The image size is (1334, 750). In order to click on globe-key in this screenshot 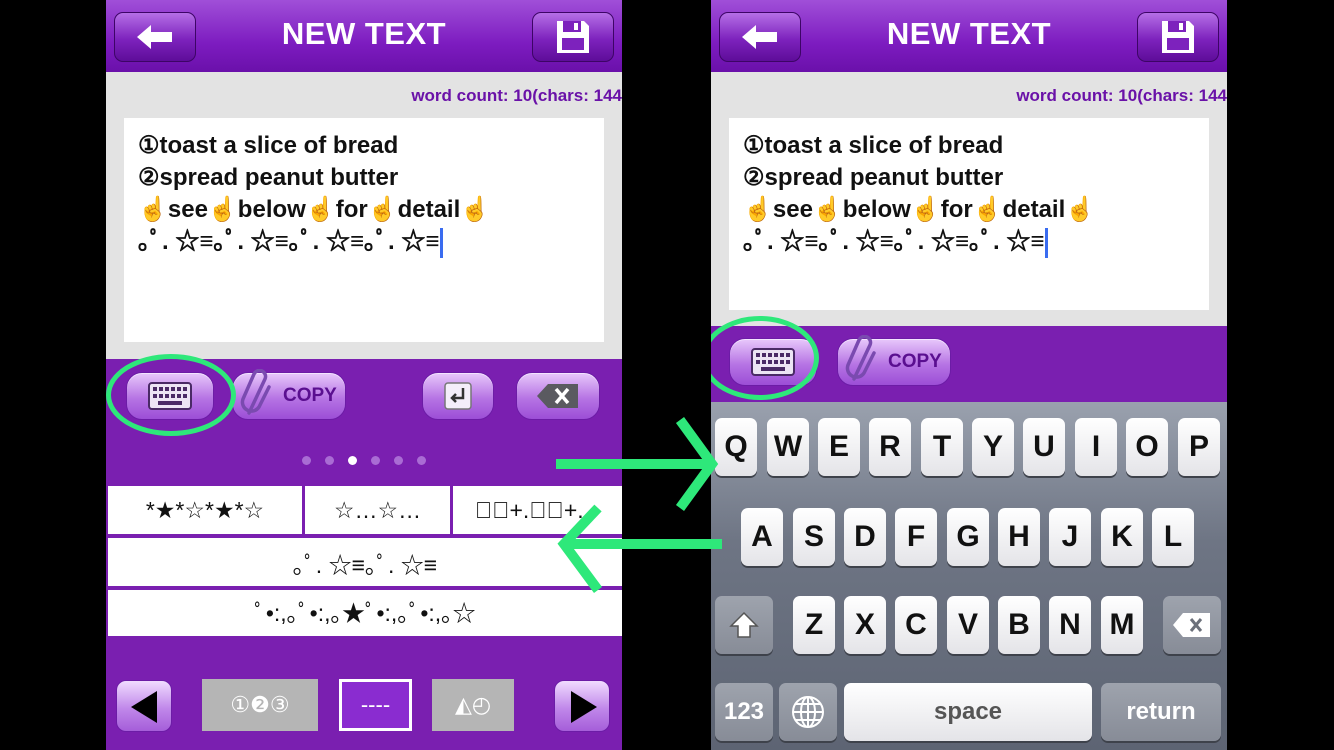, I will do `click(808, 712)`.